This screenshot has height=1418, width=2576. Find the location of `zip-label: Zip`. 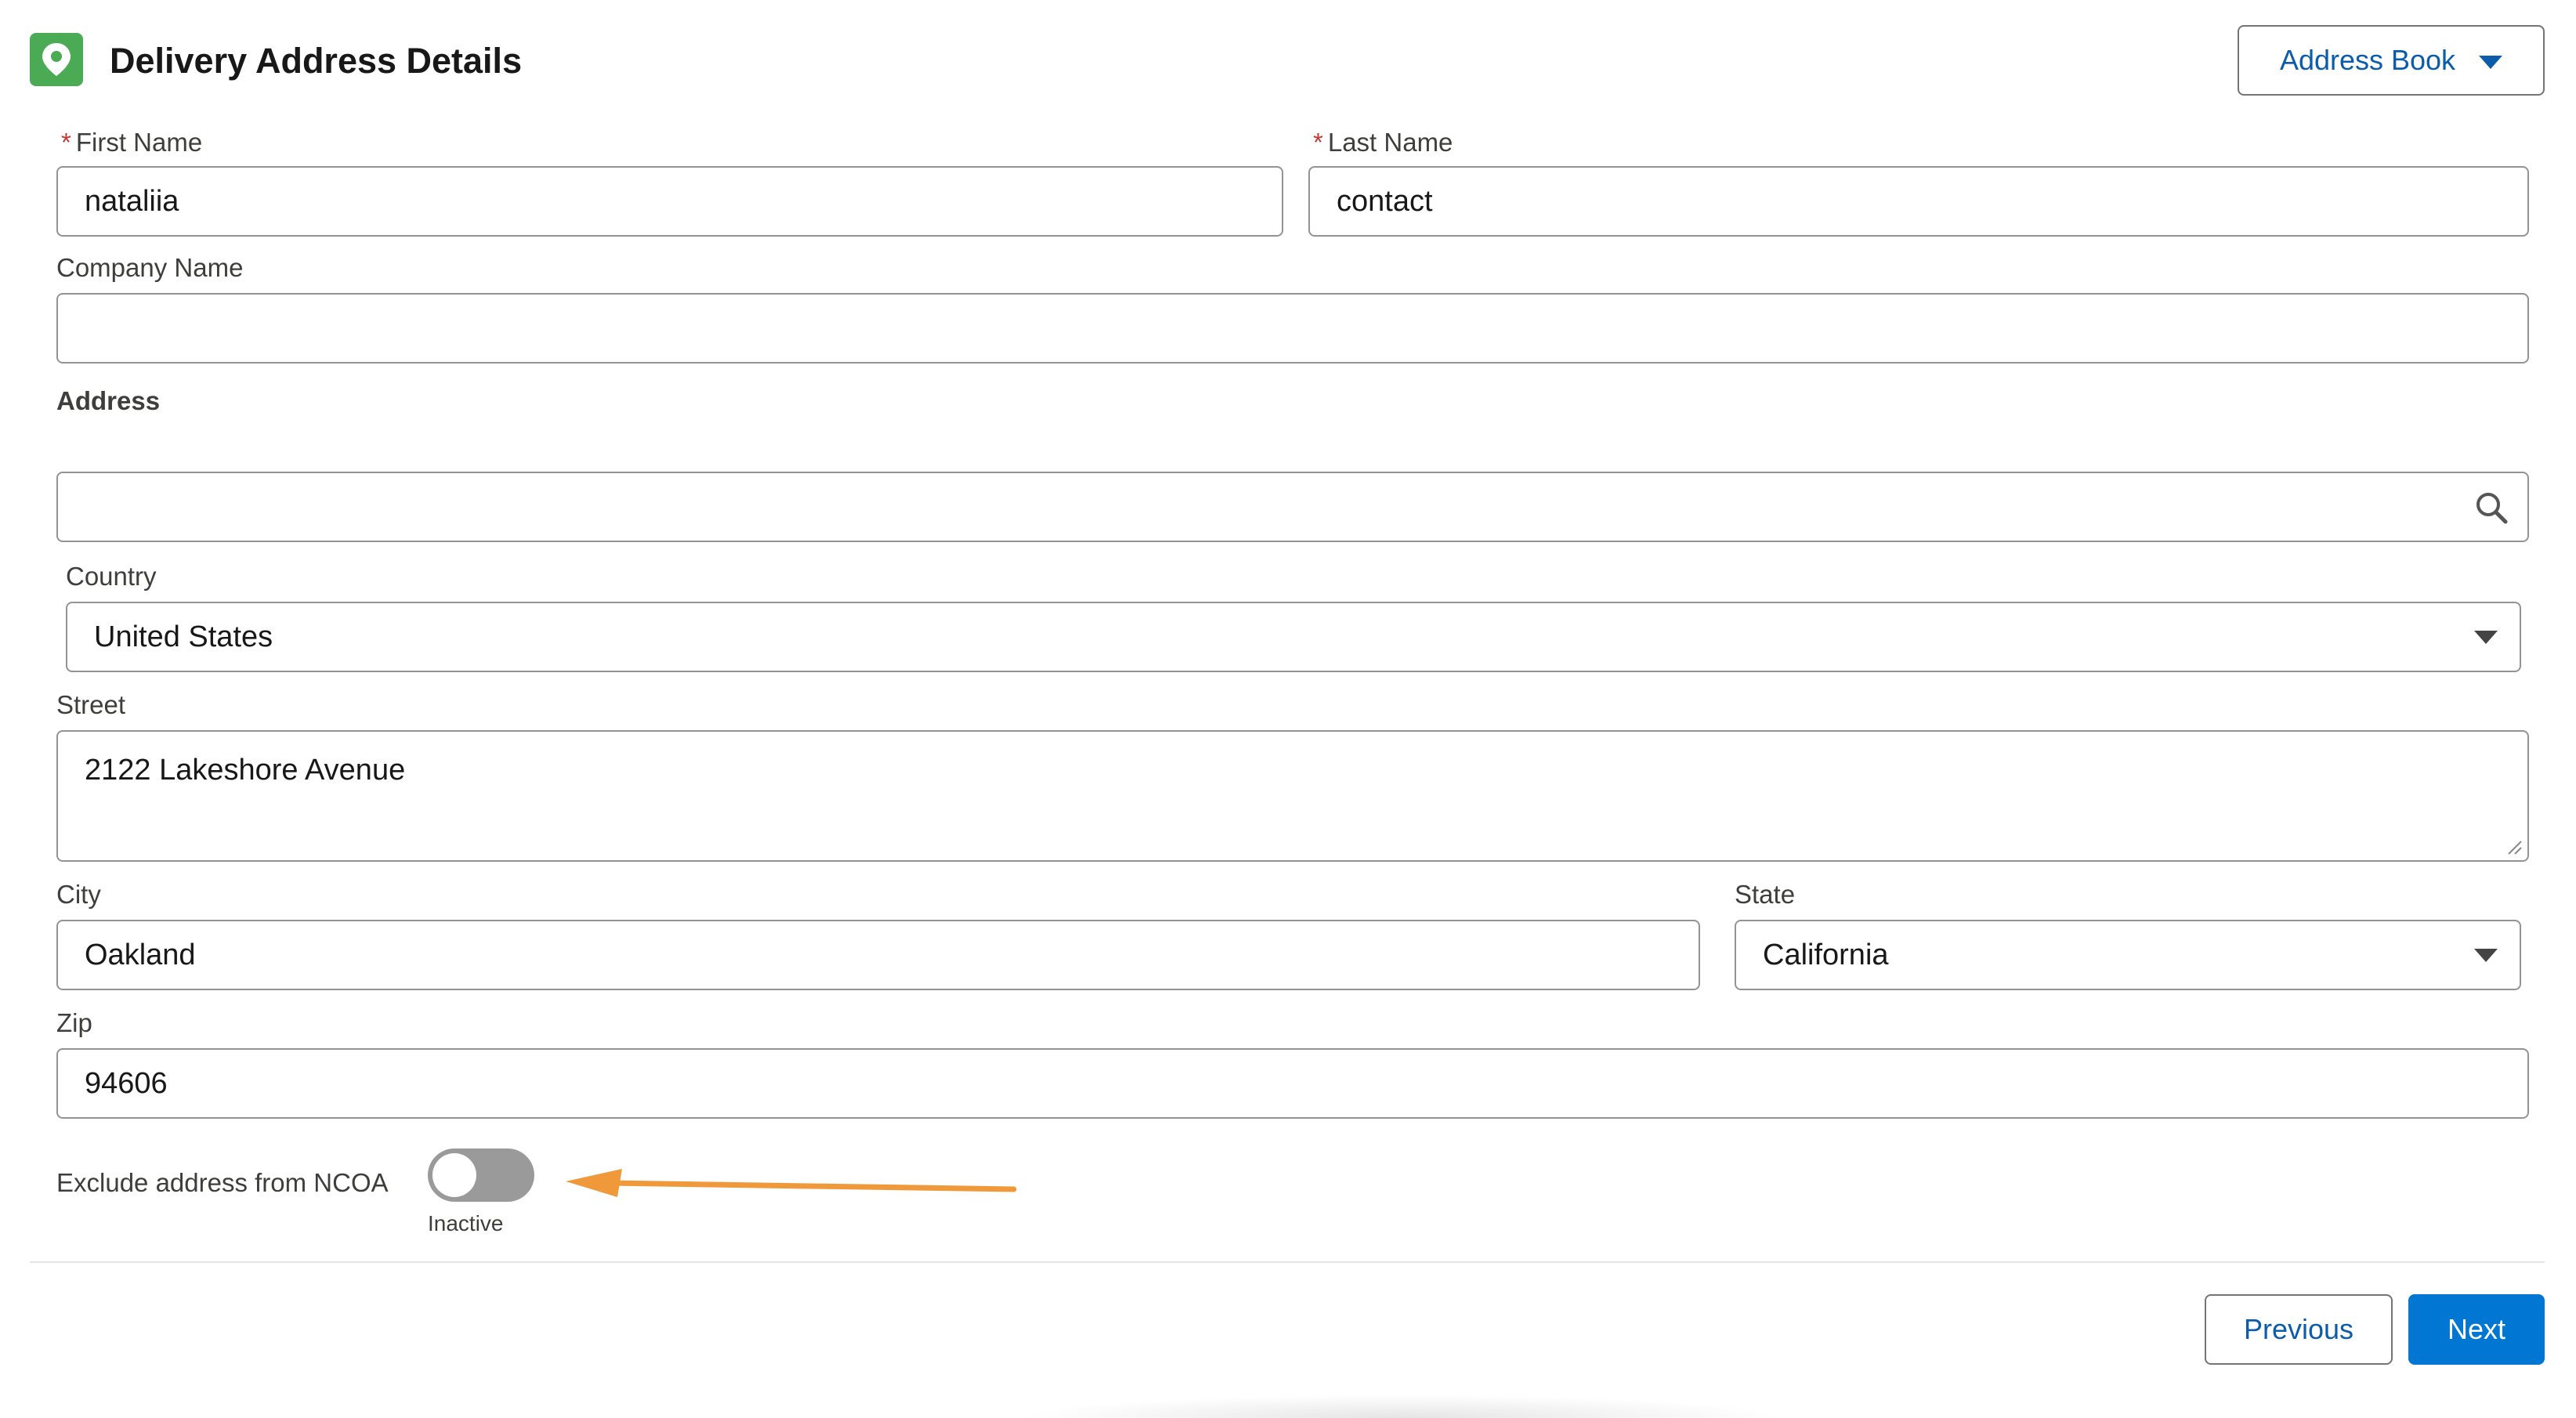

zip-label: Zip is located at coordinates (74, 1022).